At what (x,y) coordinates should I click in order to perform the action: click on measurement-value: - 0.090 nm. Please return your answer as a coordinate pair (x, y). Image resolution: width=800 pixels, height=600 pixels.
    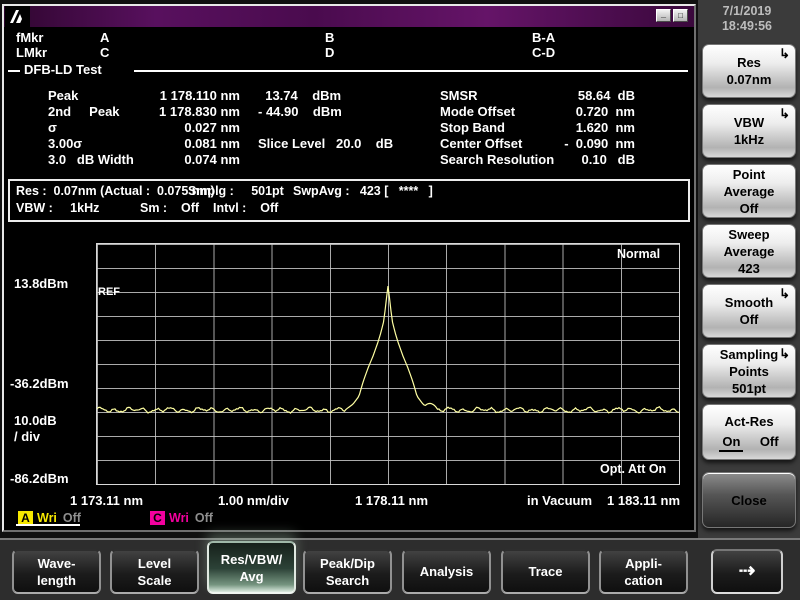
    Looking at the image, I should click on (599, 143).